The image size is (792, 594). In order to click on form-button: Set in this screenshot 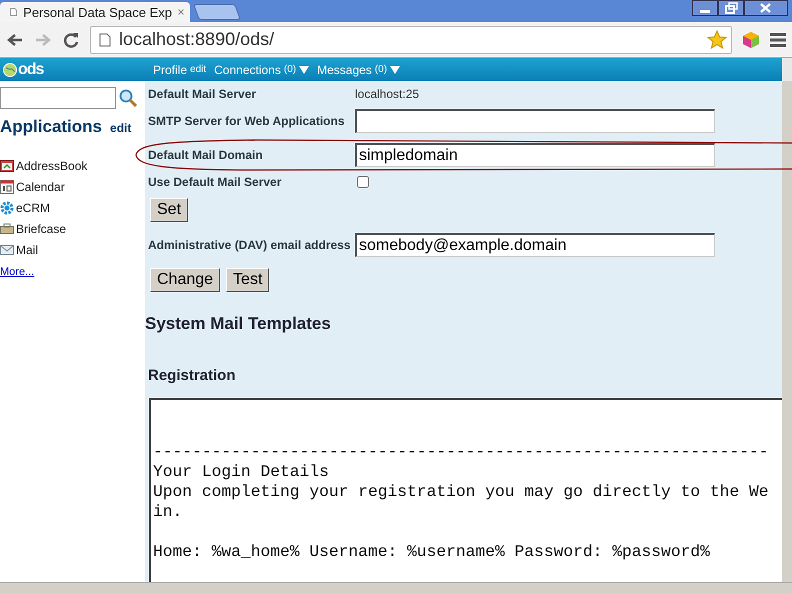, I will do `click(169, 210)`.